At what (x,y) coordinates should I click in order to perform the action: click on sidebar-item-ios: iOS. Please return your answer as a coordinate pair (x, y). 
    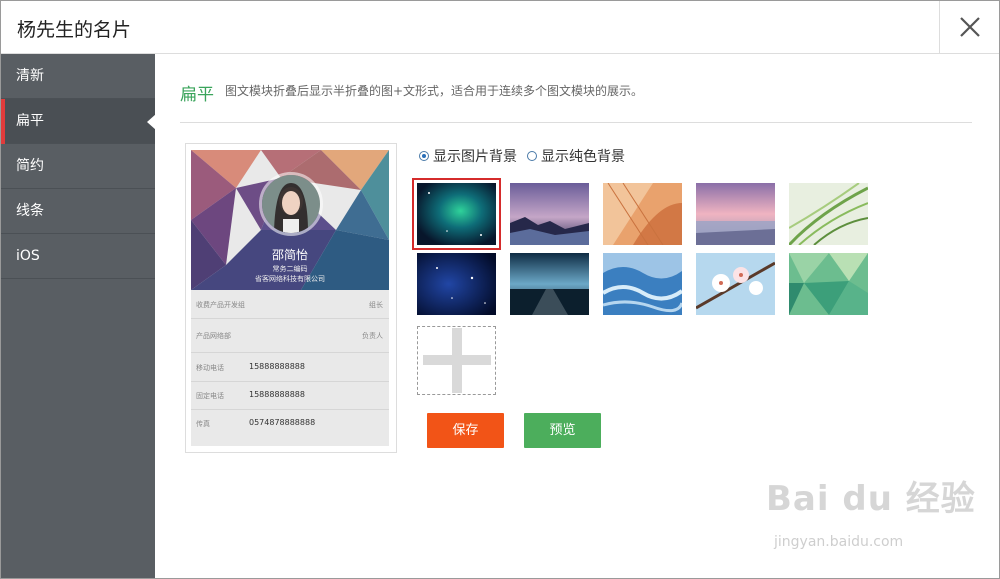
    Looking at the image, I should click on (78, 256).